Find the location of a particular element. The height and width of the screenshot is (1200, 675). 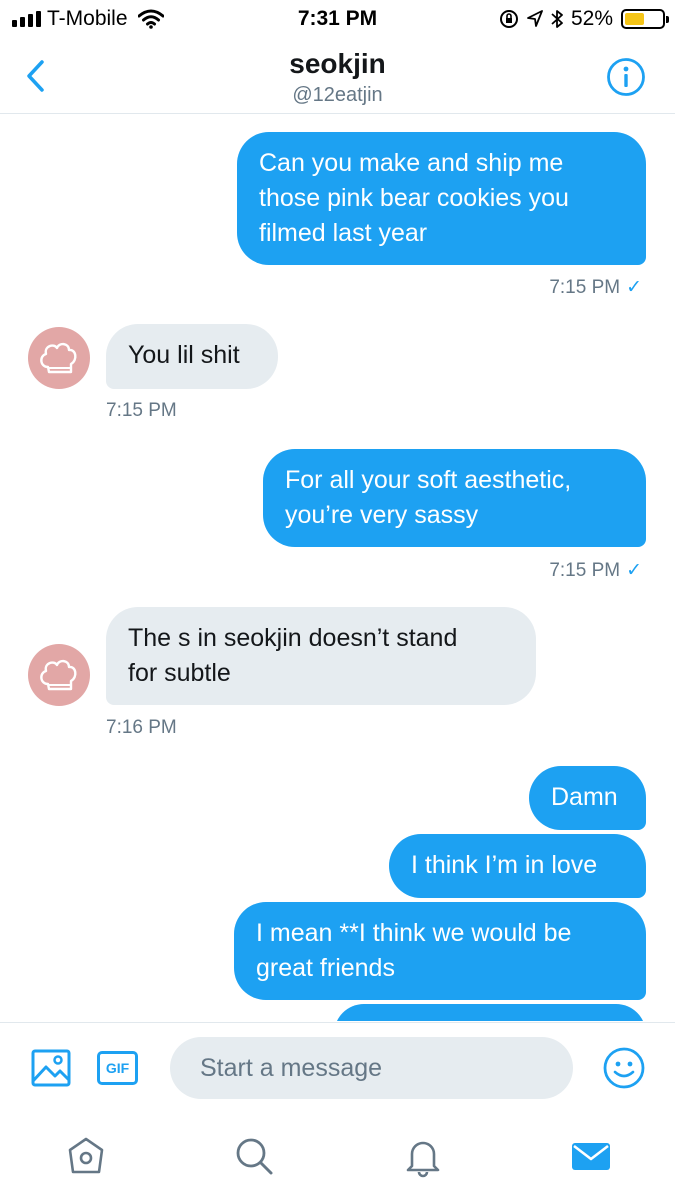

message-bubble-outgoing: Damn is located at coordinates (587, 798).